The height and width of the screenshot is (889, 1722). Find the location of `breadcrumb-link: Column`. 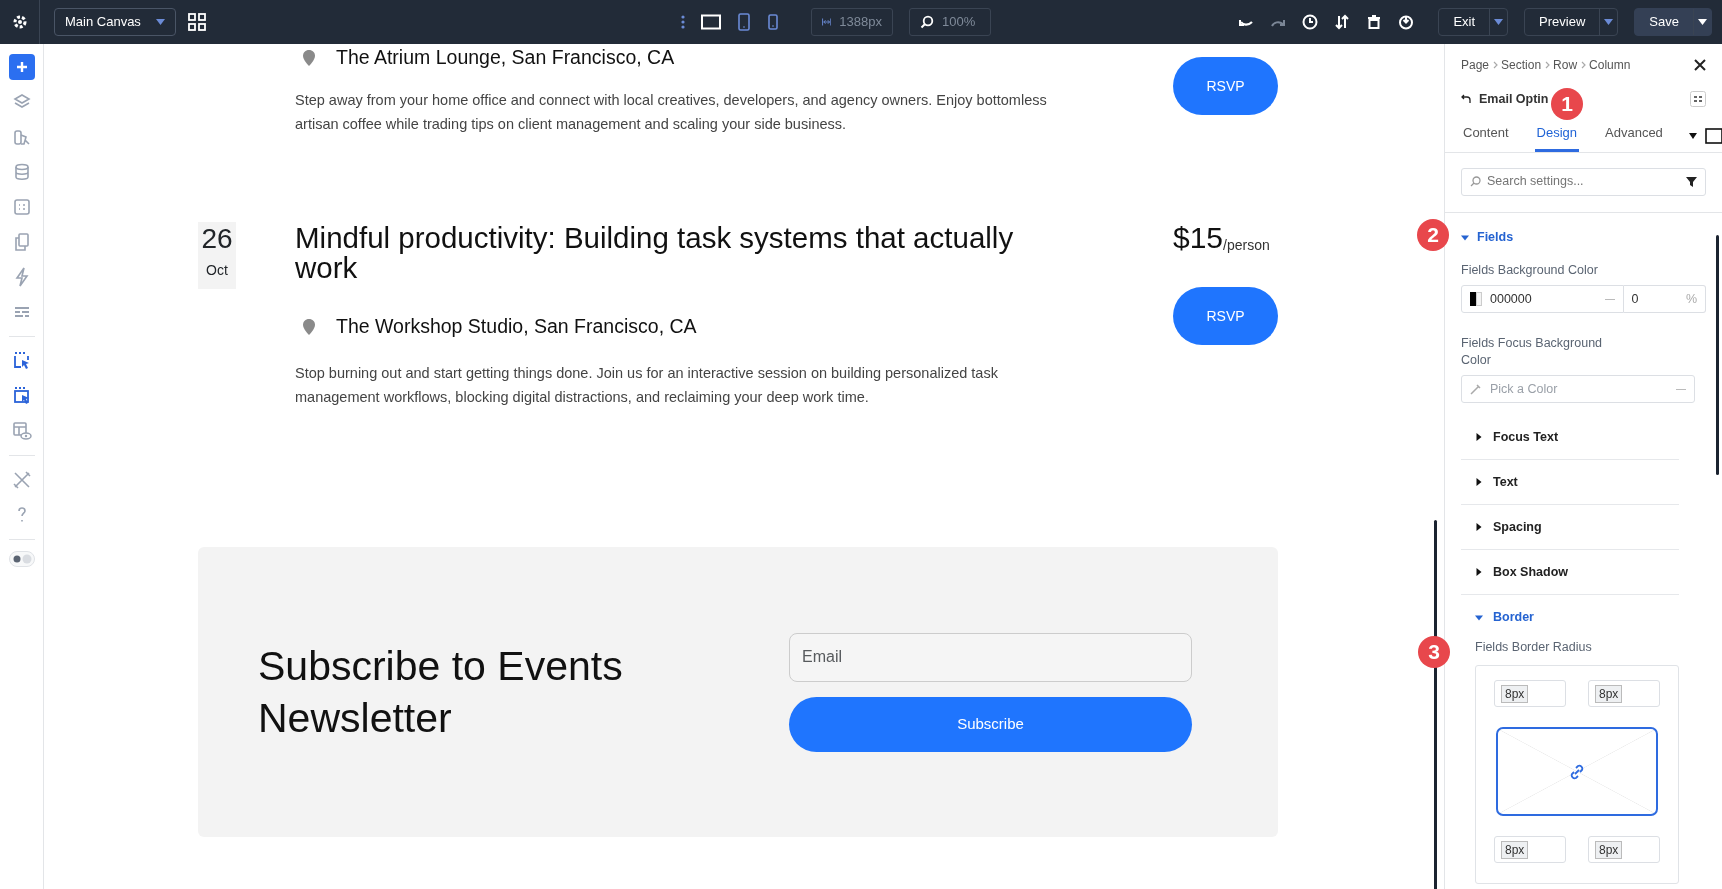

breadcrumb-link: Column is located at coordinates (1610, 65).